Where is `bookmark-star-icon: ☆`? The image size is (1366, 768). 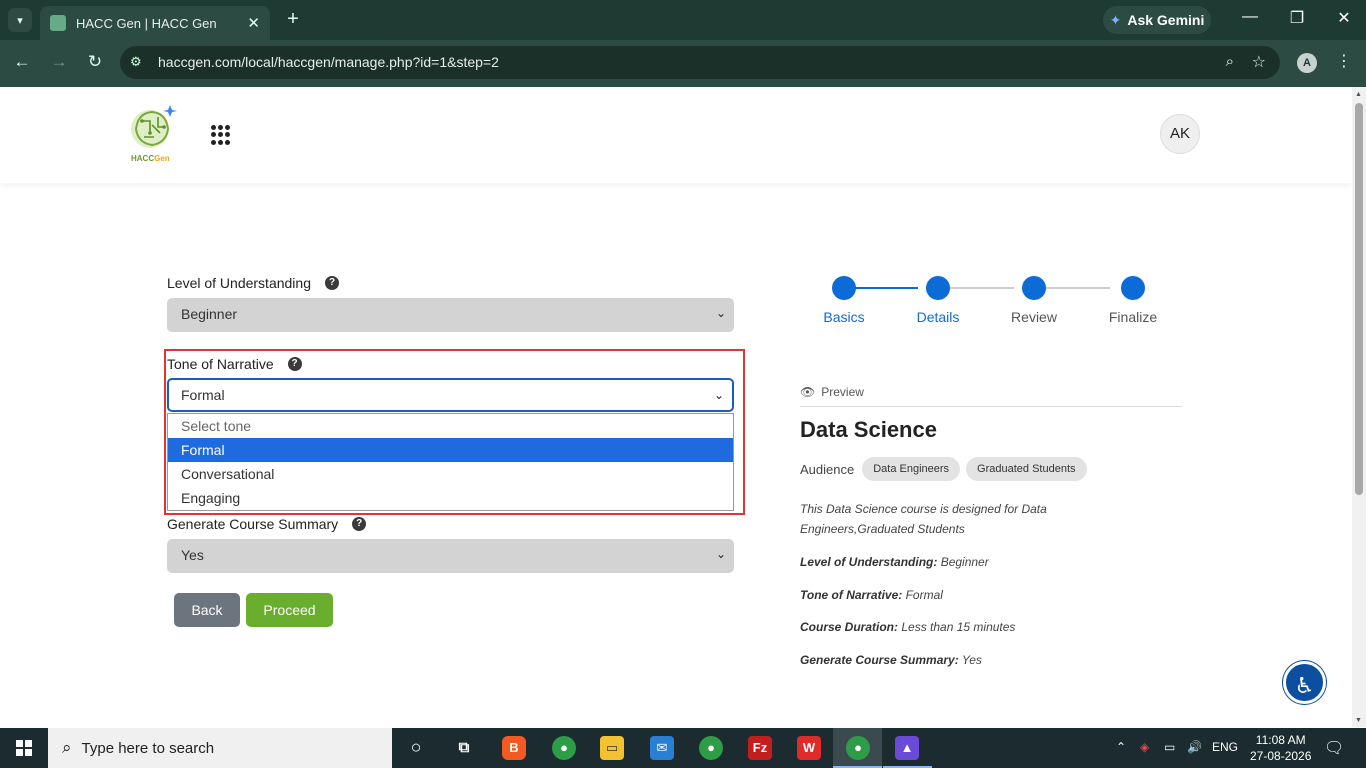 bookmark-star-icon: ☆ is located at coordinates (1259, 62).